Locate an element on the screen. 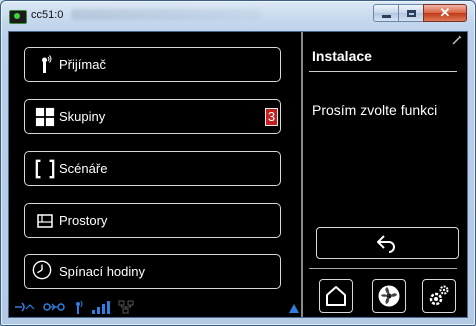  maximize-button is located at coordinates (411, 13).